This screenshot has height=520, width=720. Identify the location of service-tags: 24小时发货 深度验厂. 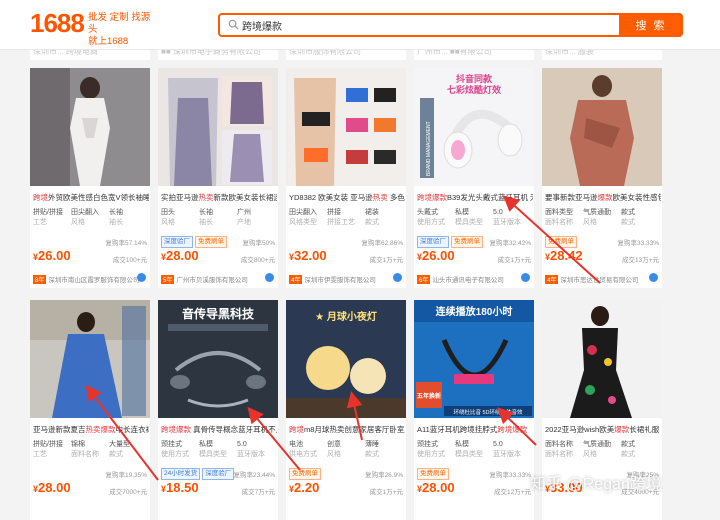
(198, 474).